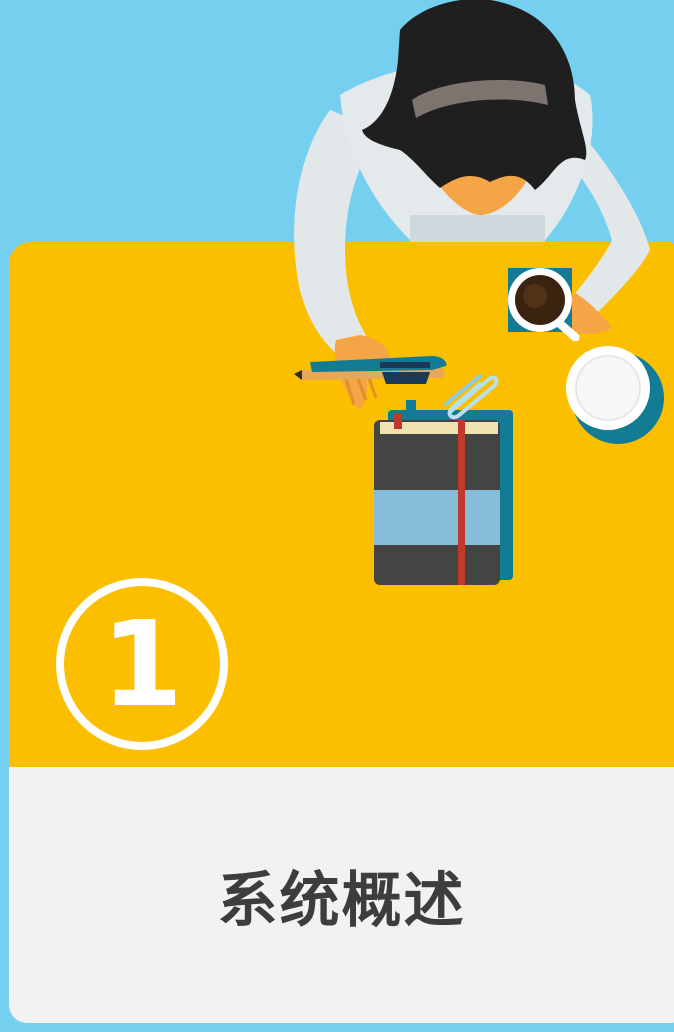  Describe the element at coordinates (443, 492) in the screenshot. I see `notebook-icon` at that location.